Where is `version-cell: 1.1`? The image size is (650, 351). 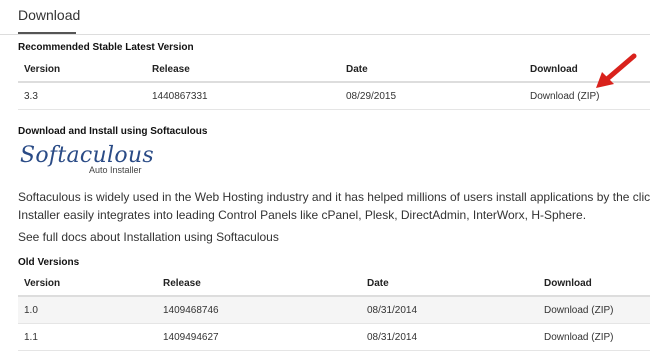
version-cell: 1.1 is located at coordinates (87, 337).